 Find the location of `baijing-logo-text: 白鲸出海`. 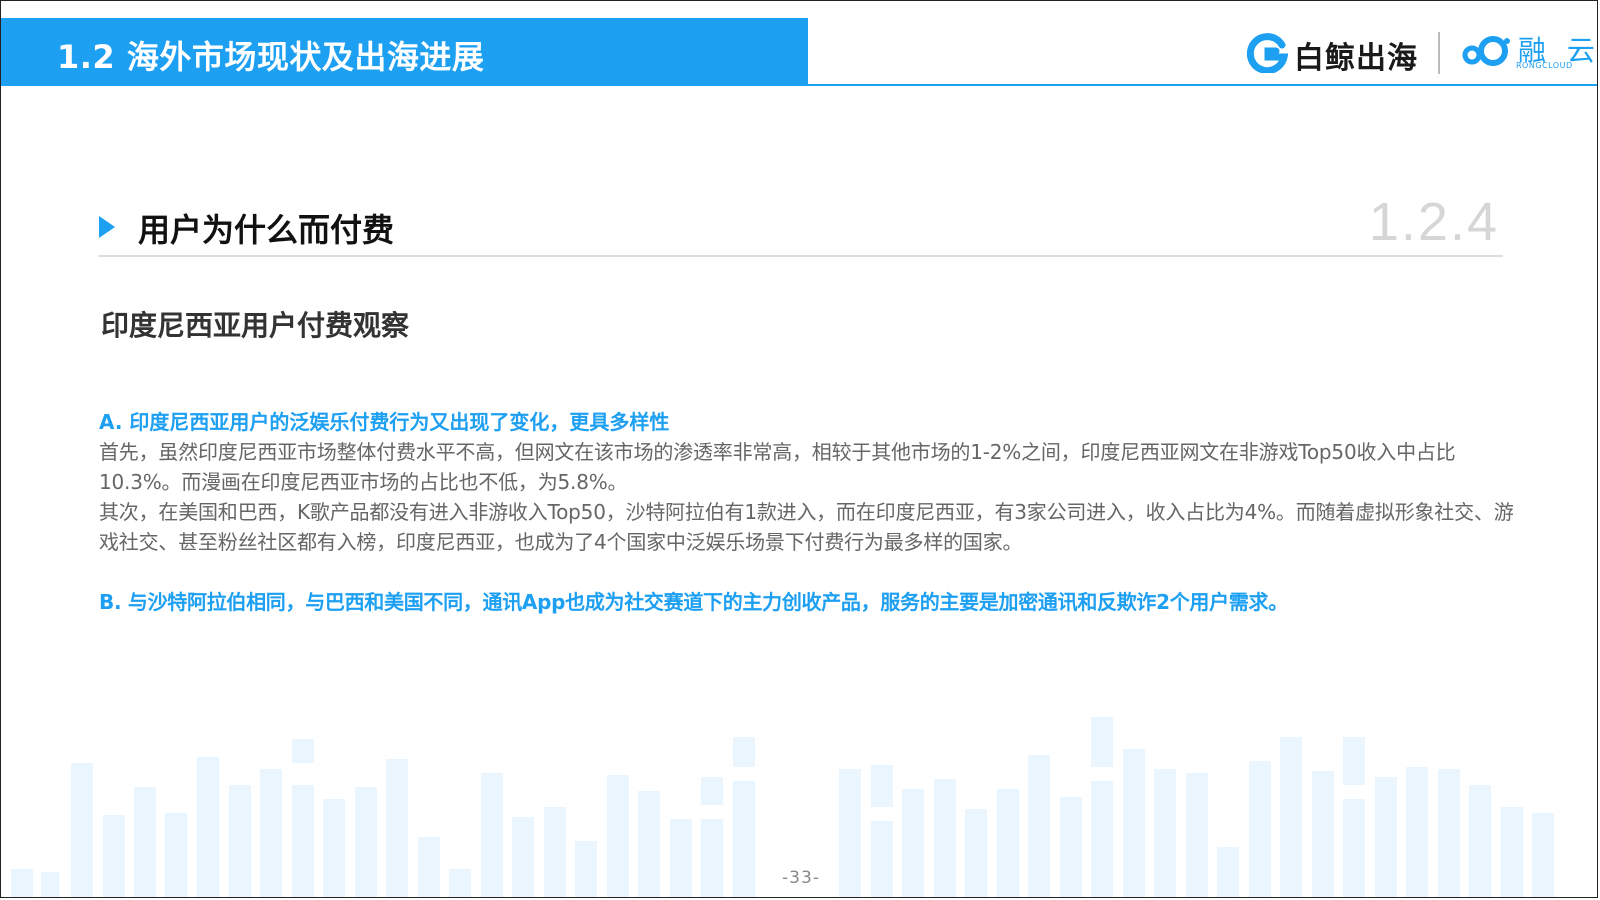

baijing-logo-text: 白鲸出海 is located at coordinates (1356, 58).